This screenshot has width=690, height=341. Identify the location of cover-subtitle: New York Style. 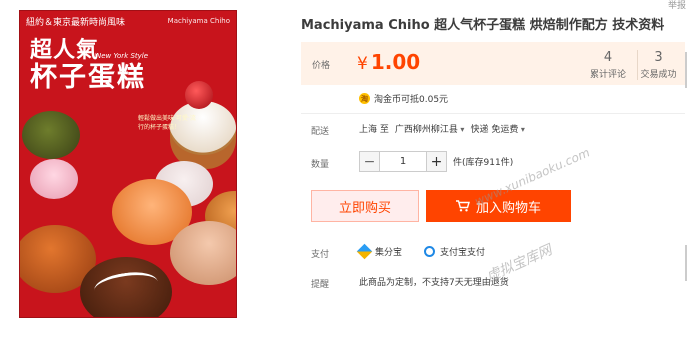
(122, 56).